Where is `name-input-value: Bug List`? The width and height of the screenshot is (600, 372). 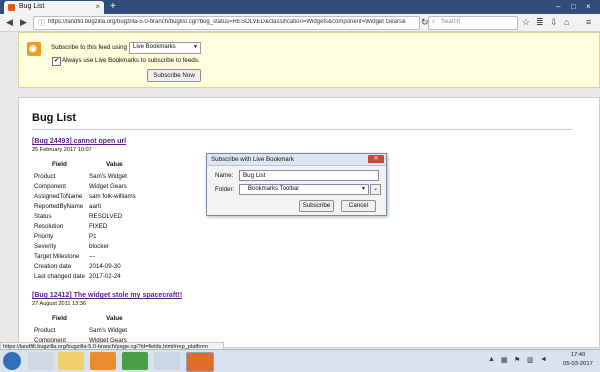
name-input-value: Bug List is located at coordinates (254, 175).